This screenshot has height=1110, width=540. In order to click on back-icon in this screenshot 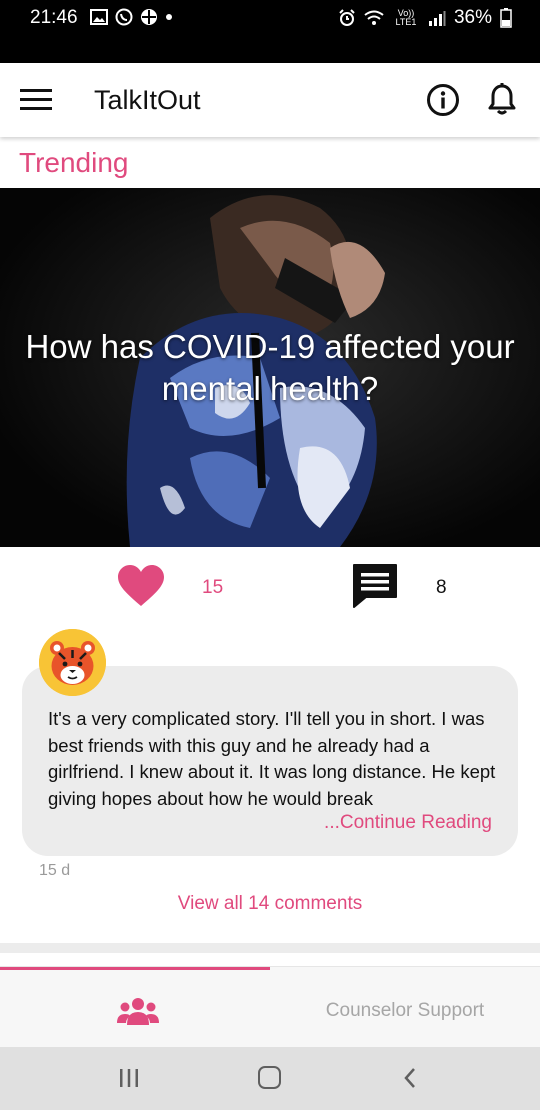, I will do `click(410, 1078)`.